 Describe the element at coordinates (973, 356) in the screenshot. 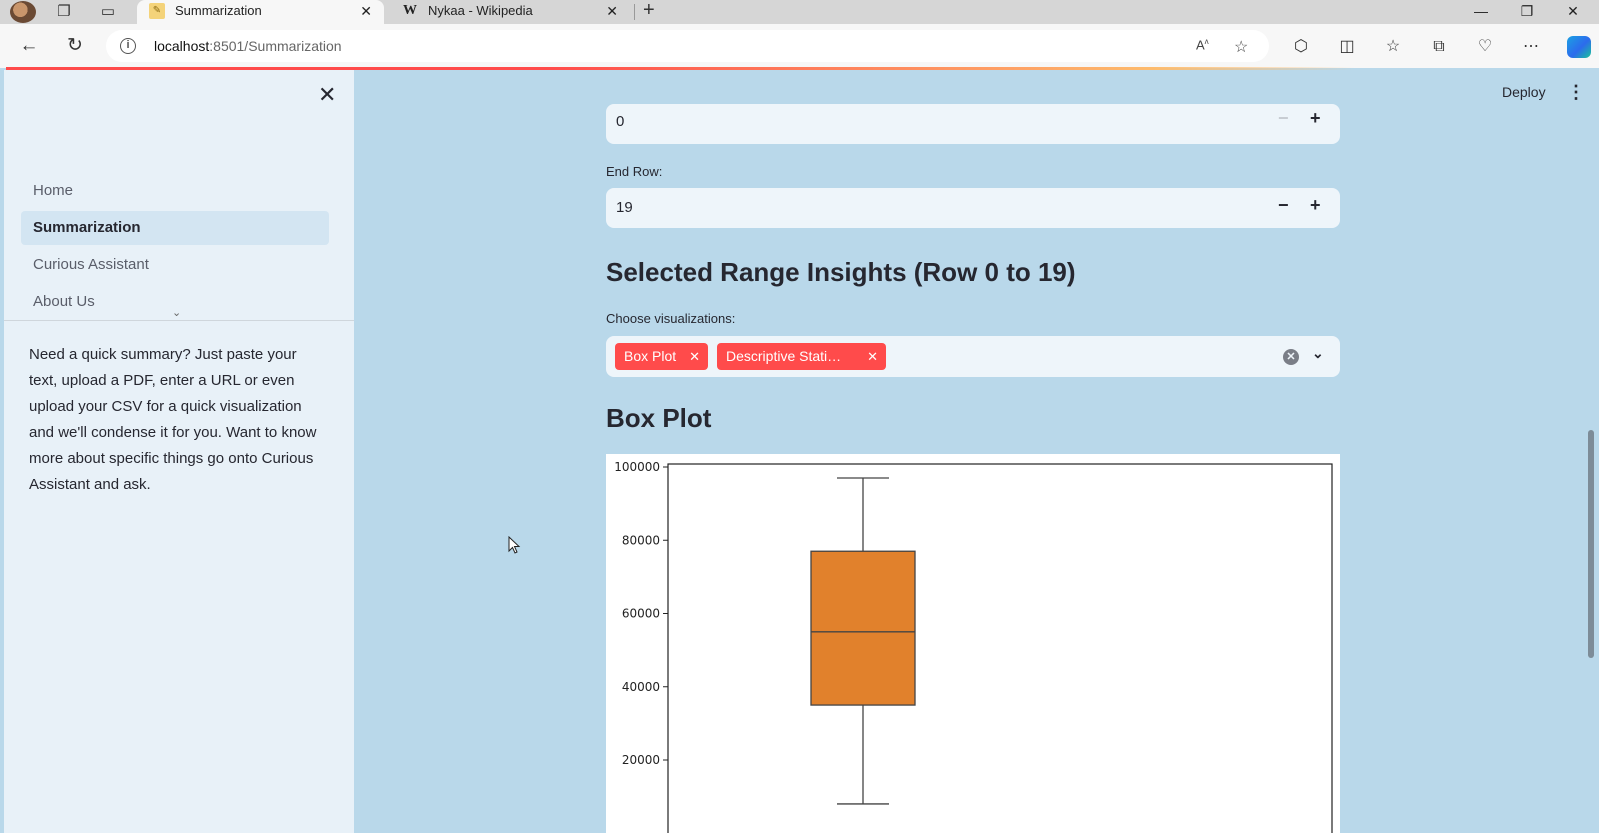

I see `visualizations-multiselect: Box Plot ✕ Descriptive Stati… ✕ ✕ ⌄` at that location.